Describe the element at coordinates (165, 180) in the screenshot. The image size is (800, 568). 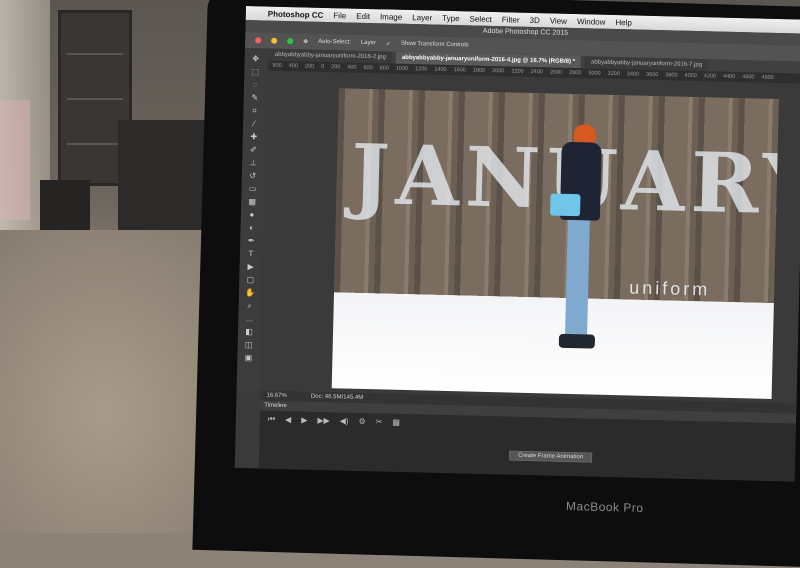
I see `tv-stand` at that location.